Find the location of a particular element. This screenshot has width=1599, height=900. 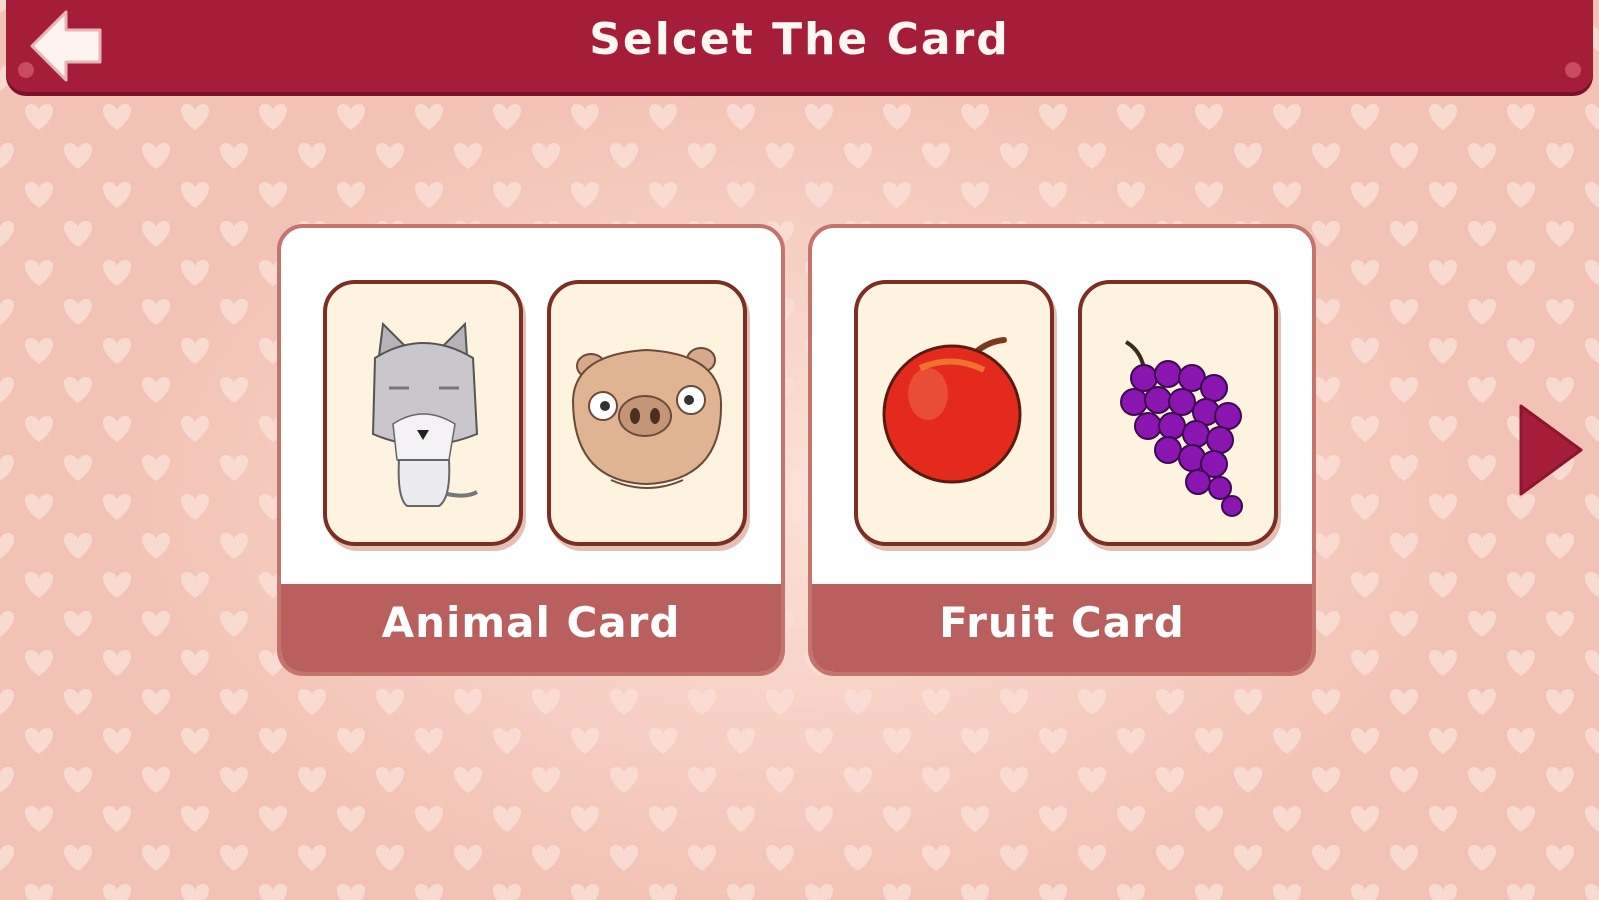

back-arrow-icon is located at coordinates (66, 46).